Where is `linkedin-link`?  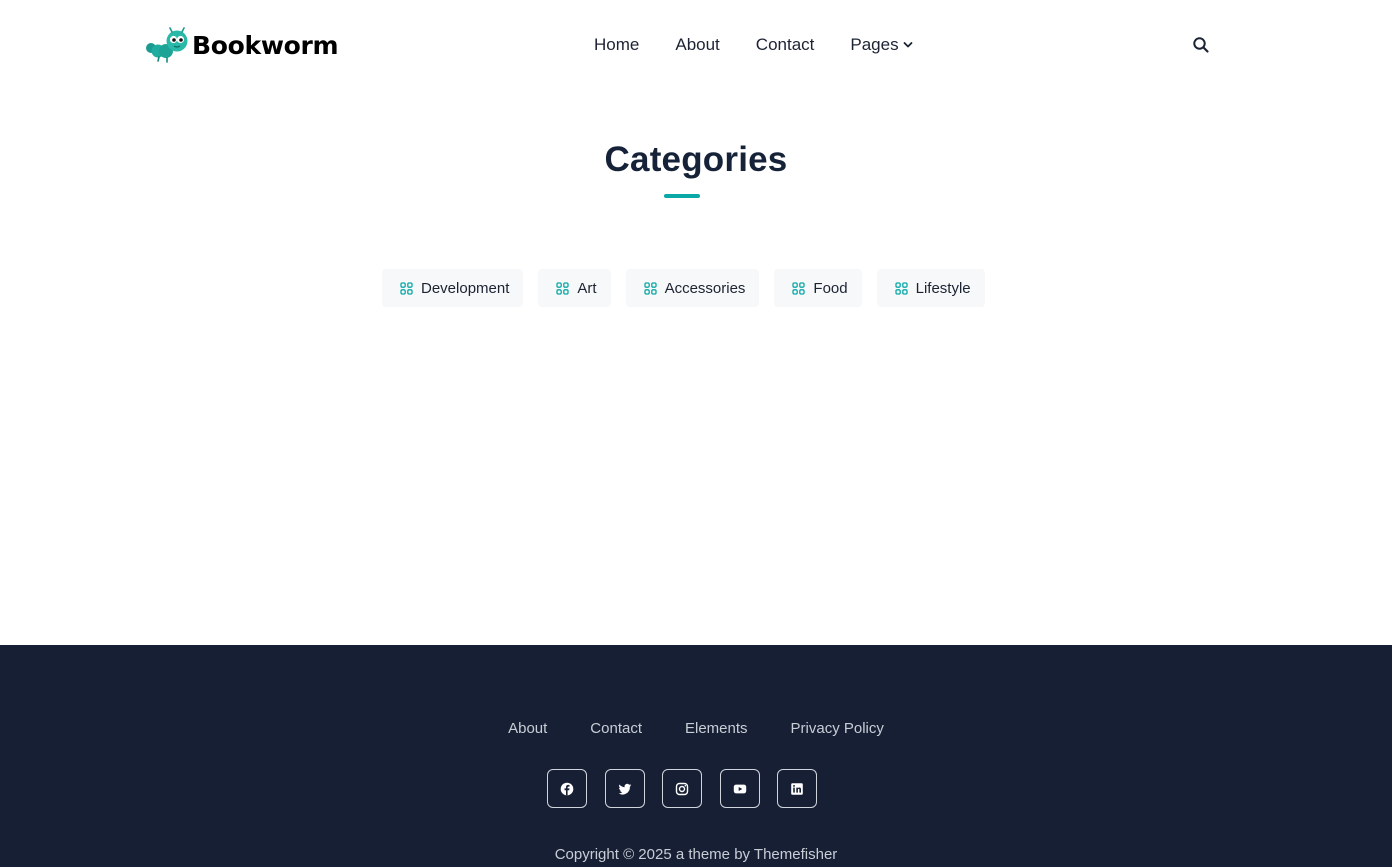 linkedin-link is located at coordinates (797, 788).